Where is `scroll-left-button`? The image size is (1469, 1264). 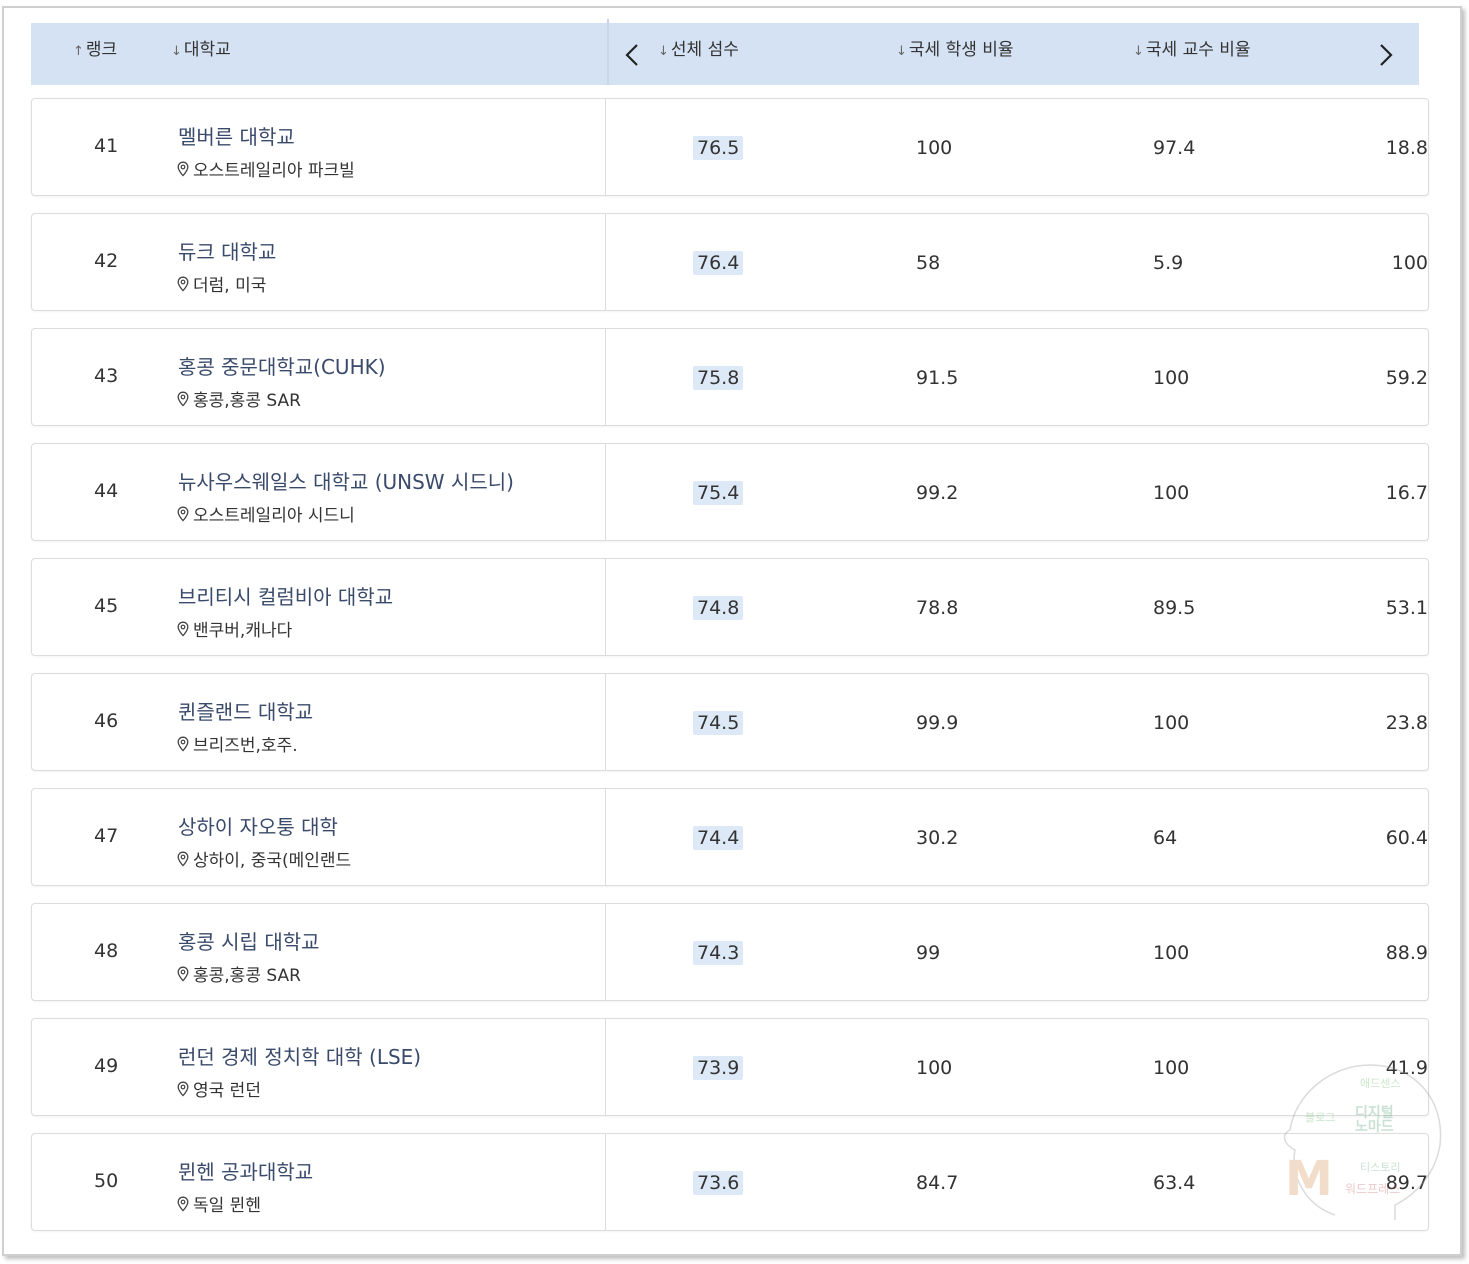 scroll-left-button is located at coordinates (632, 55).